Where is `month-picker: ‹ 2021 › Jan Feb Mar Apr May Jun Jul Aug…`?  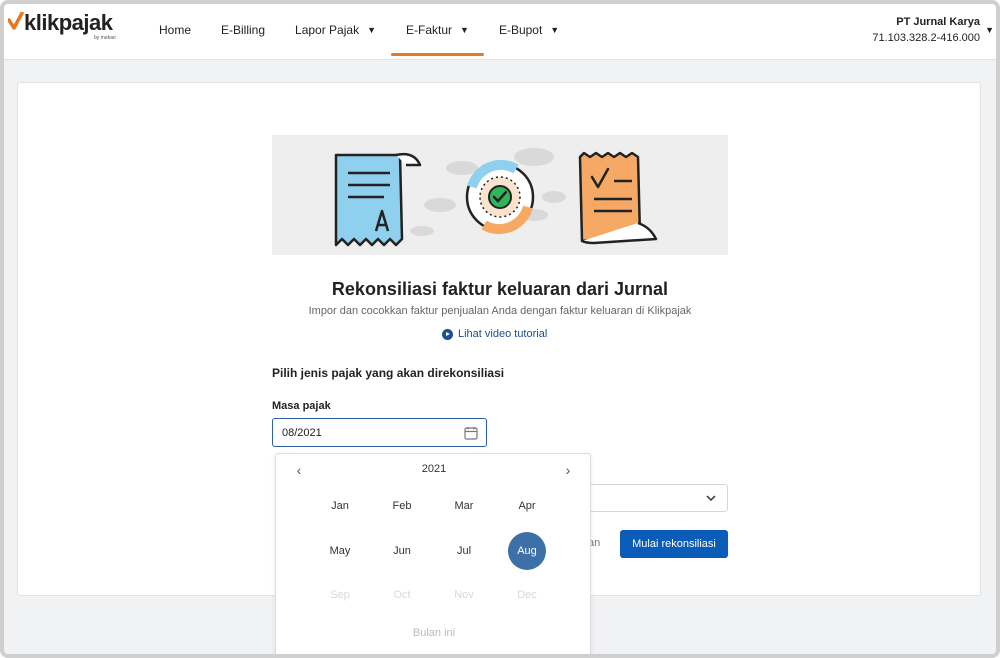 month-picker: ‹ 2021 › Jan Feb Mar Apr May Jun Jul Aug… is located at coordinates (433, 553).